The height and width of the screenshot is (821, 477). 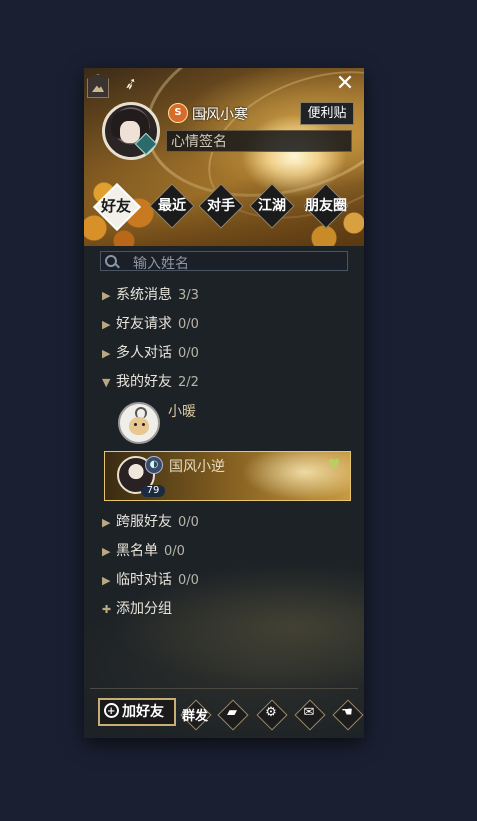 I want to click on broadcast-button: 群发, so click(x=196, y=715).